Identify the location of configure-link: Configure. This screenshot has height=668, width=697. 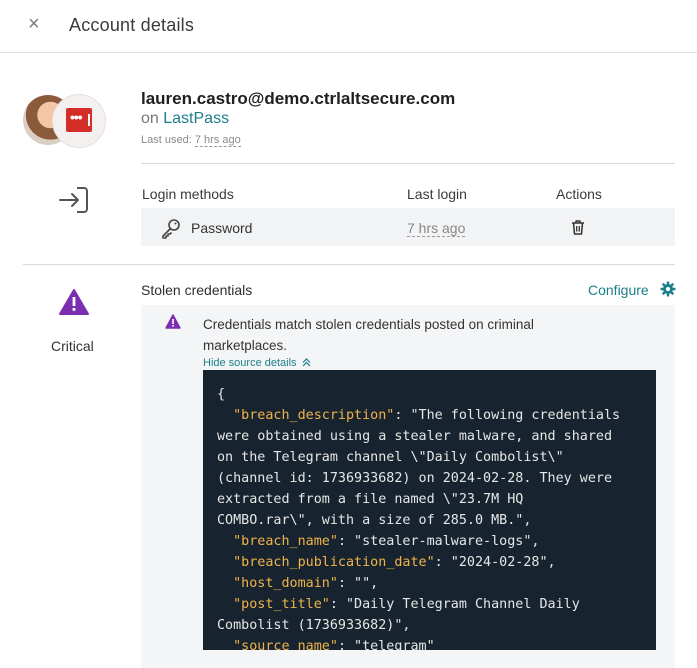
(618, 290).